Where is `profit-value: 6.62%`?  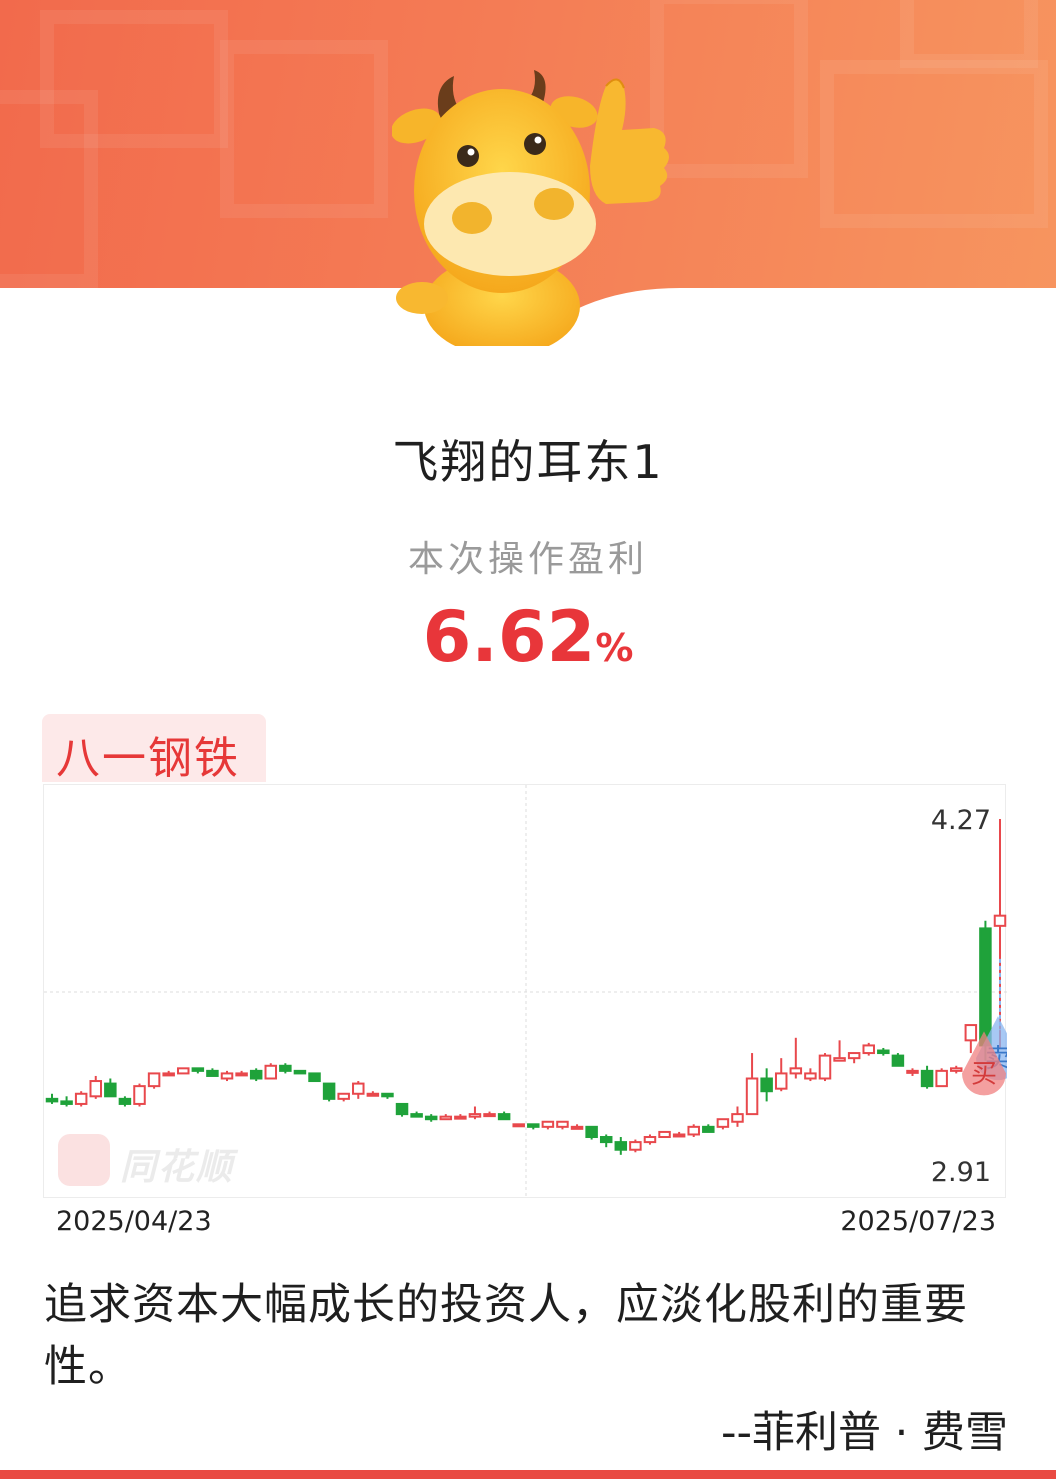 profit-value: 6.62% is located at coordinates (528, 637).